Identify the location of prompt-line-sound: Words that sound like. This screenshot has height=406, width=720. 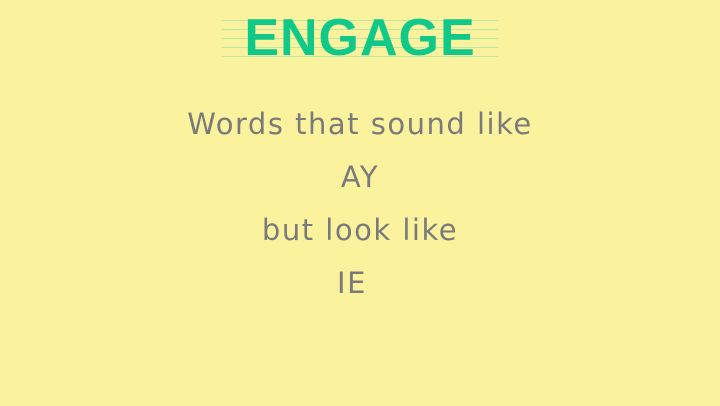
(360, 124).